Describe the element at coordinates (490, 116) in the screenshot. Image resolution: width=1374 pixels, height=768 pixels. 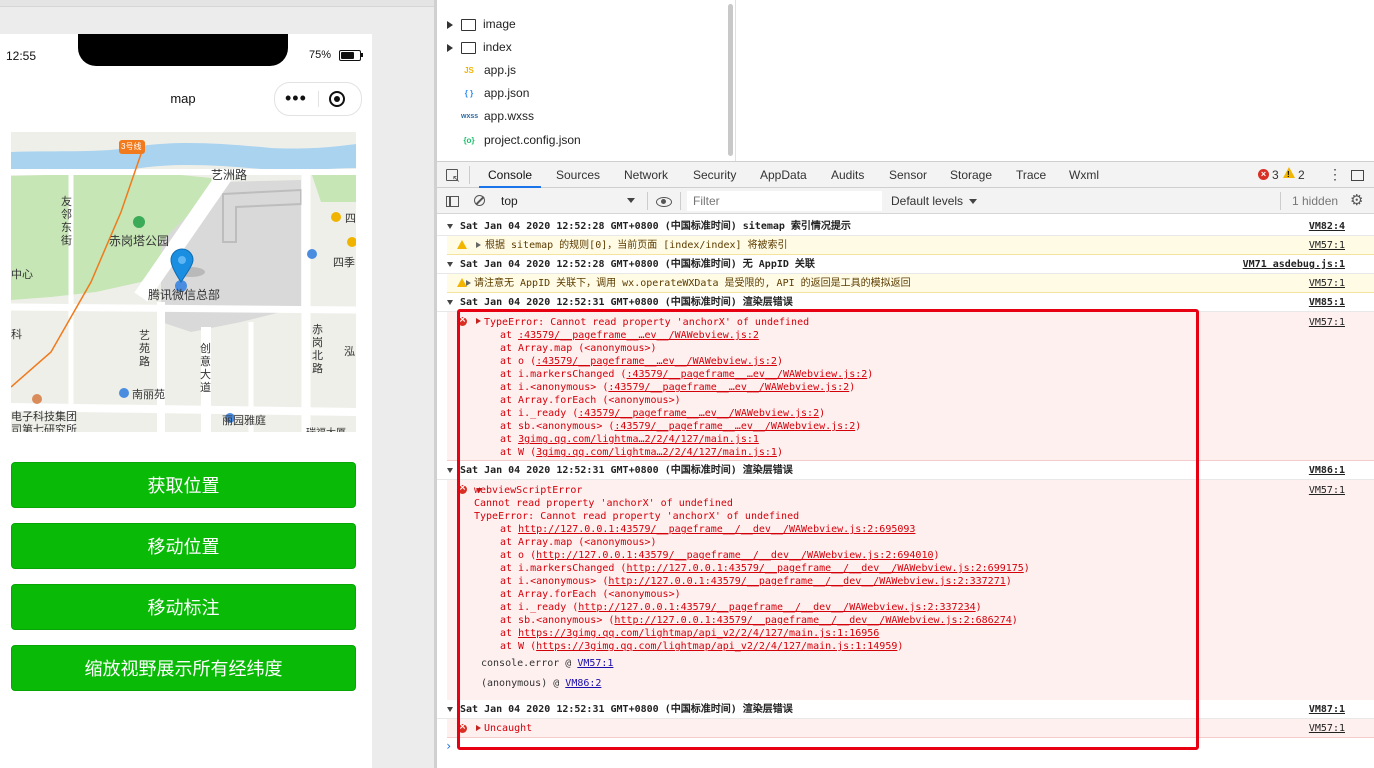
I see `tree-file-app-wxss: wxss app.wxss` at that location.